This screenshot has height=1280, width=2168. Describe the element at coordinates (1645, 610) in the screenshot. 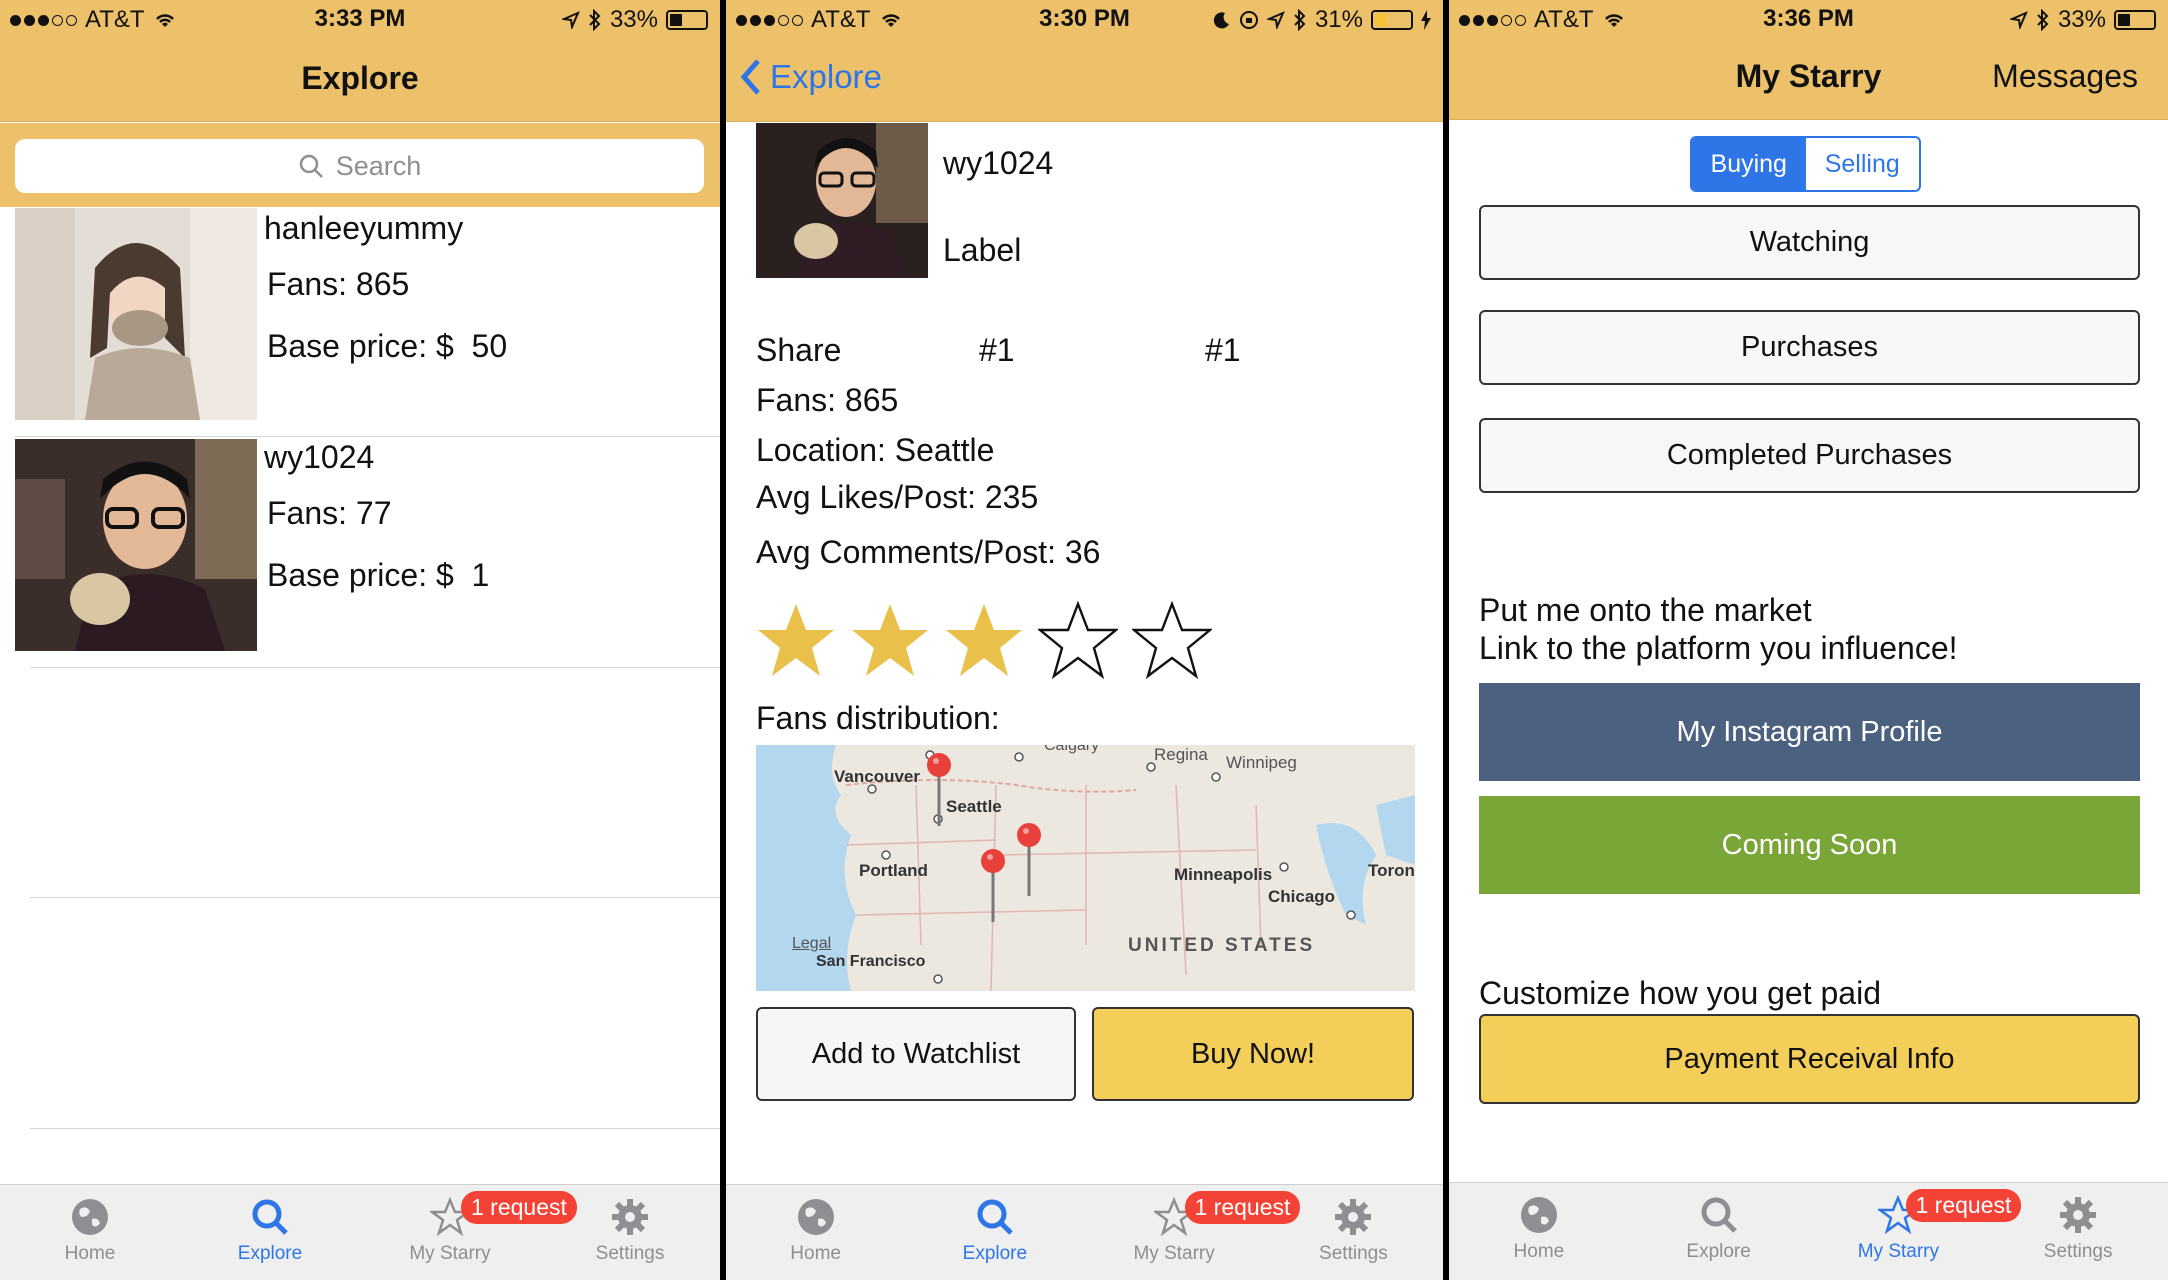

I see `market-heading: Put me onto the market` at that location.